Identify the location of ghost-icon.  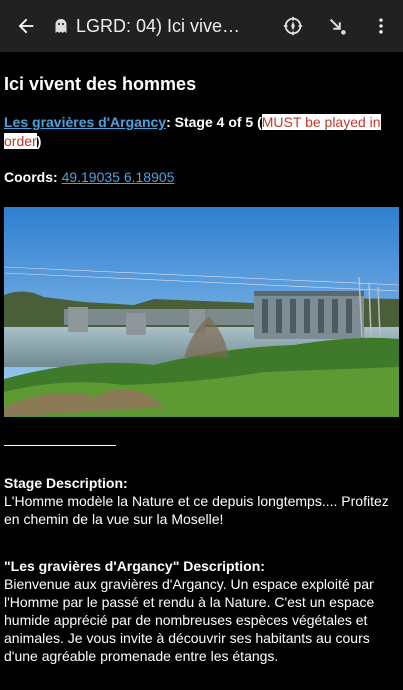
(61, 26).